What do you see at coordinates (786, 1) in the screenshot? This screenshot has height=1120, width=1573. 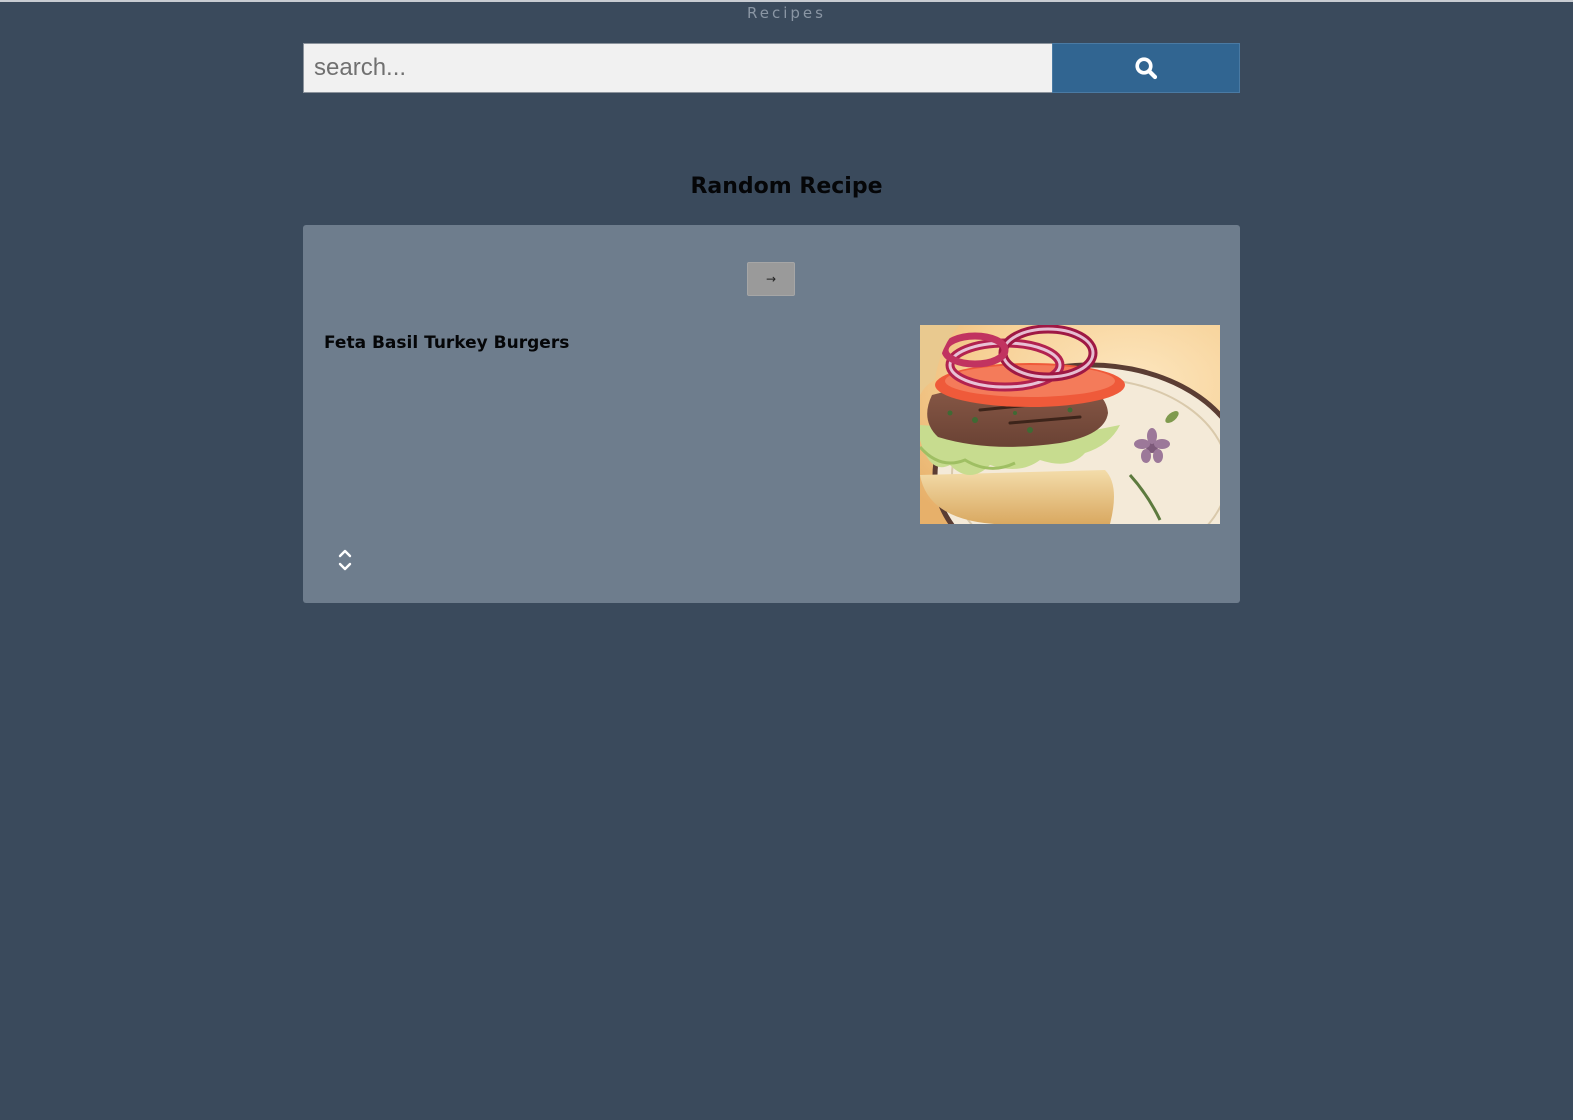 I see `top-border` at bounding box center [786, 1].